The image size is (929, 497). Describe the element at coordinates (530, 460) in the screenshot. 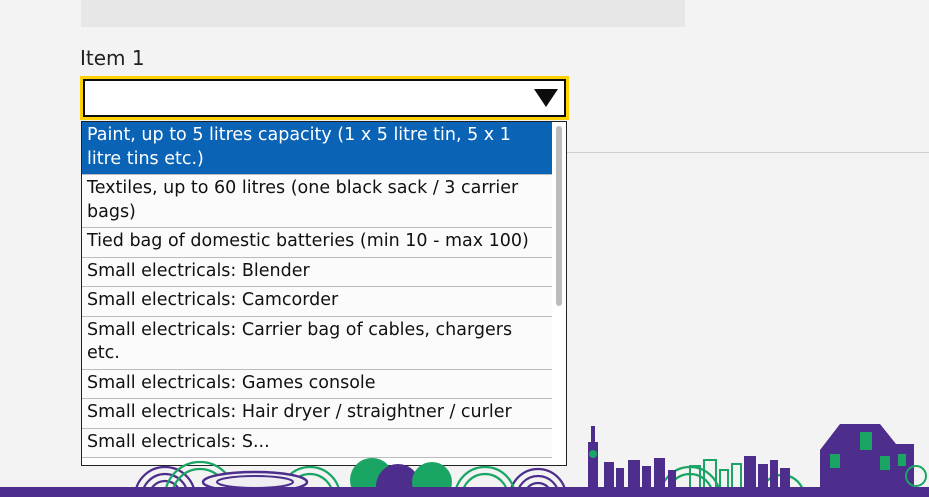

I see `city-skyline-illustration` at that location.